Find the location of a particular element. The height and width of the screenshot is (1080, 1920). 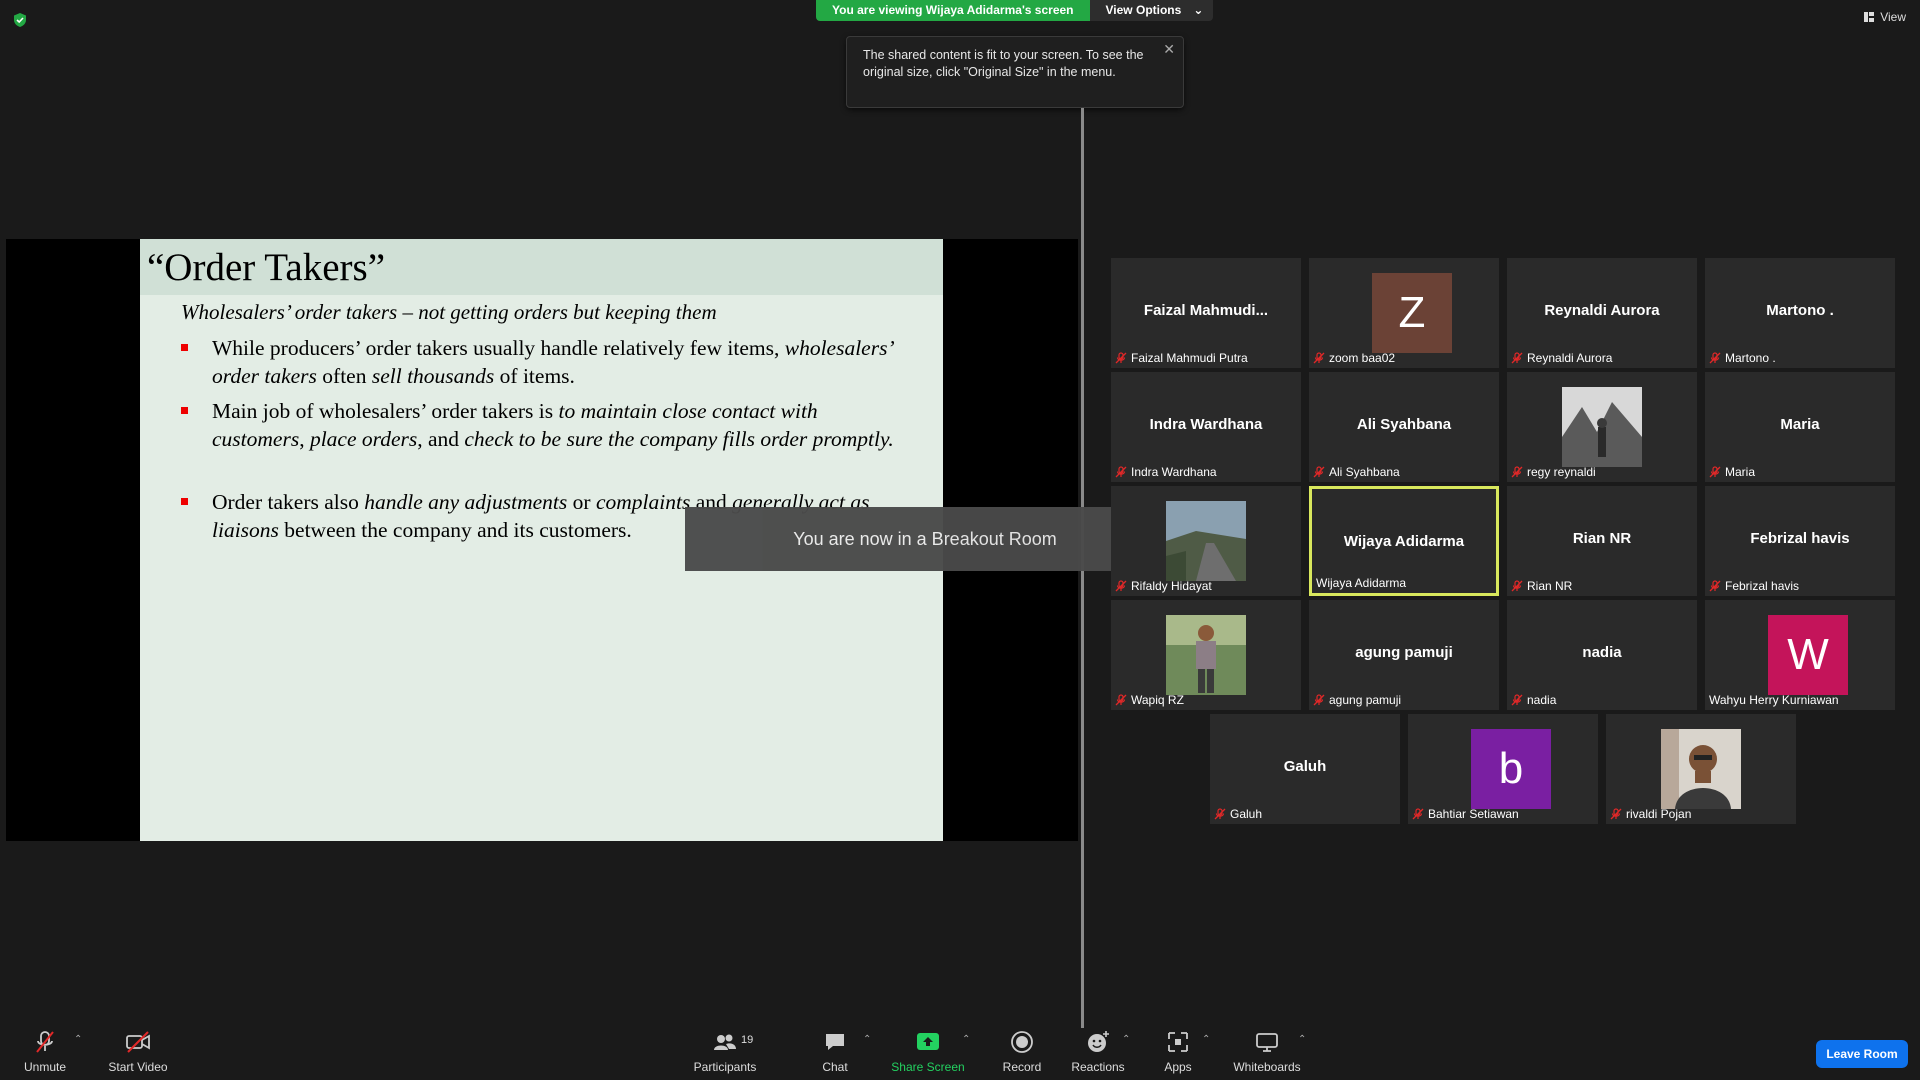

record-label: Record is located at coordinates (1022, 1067).